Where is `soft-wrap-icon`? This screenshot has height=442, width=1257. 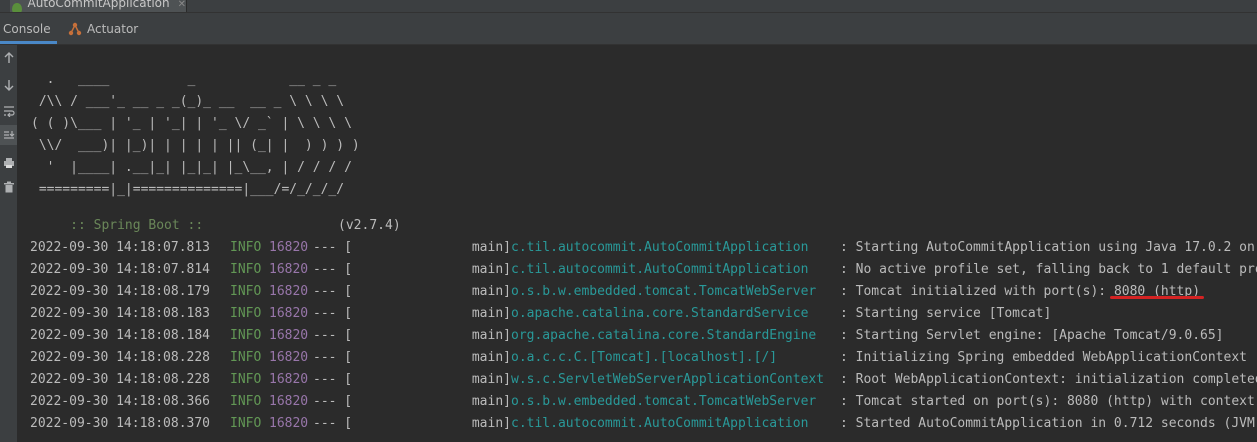 soft-wrap-icon is located at coordinates (8, 111).